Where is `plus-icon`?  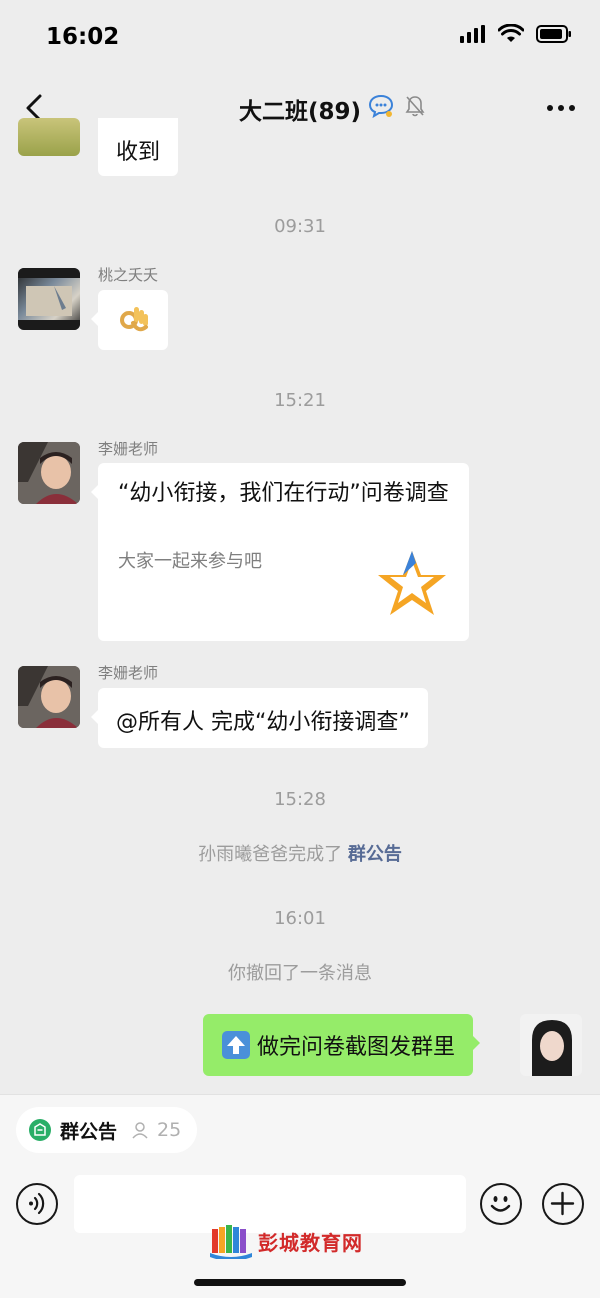 plus-icon is located at coordinates (562, 1203).